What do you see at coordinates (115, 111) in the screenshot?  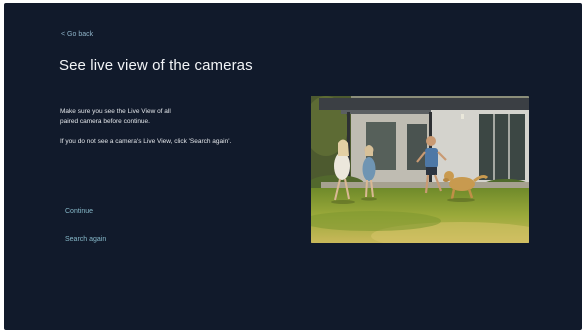 I see `instruction-line-1: Make sure you see the Live View of all` at bounding box center [115, 111].